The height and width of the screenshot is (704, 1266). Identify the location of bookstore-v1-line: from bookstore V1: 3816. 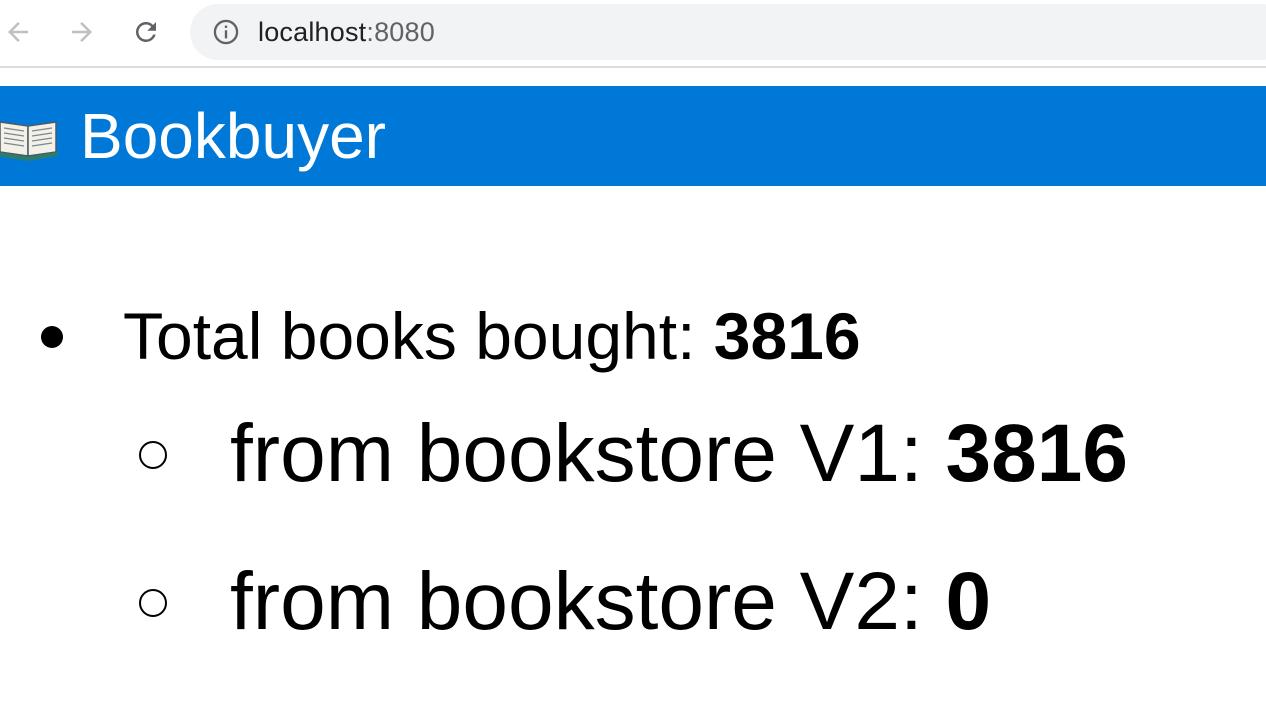
(679, 454).